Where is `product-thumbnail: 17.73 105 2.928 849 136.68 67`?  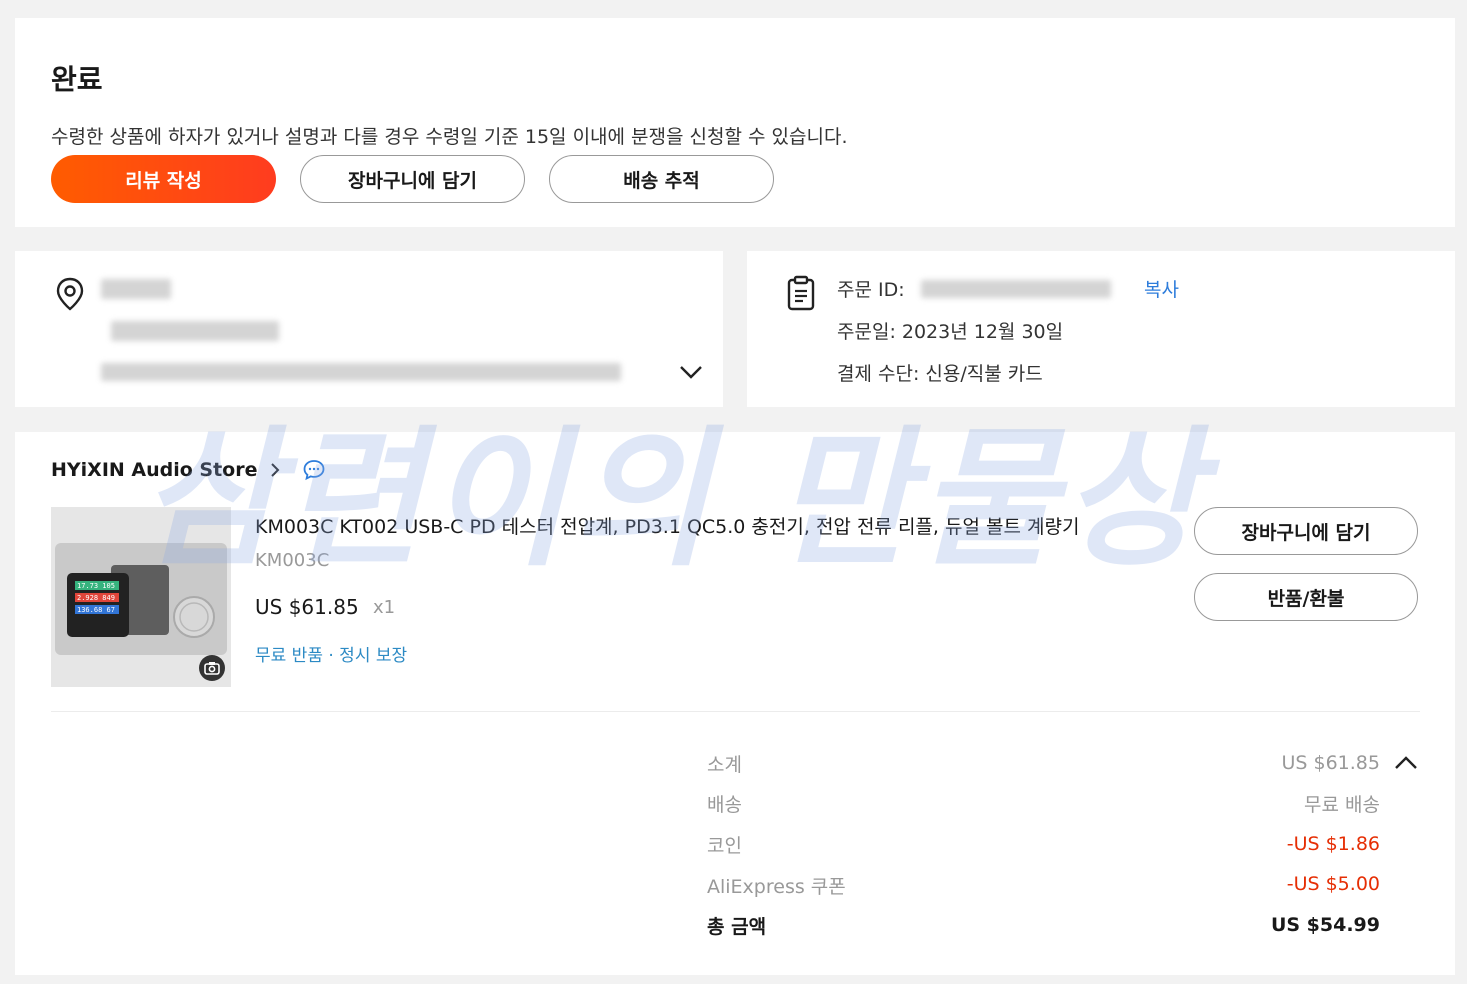
product-thumbnail: 17.73 105 2.928 849 136.68 67 is located at coordinates (141, 597).